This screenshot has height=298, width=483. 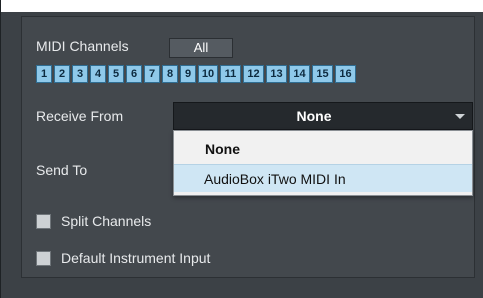 I want to click on channel-button-2: 2, so click(x=62, y=74).